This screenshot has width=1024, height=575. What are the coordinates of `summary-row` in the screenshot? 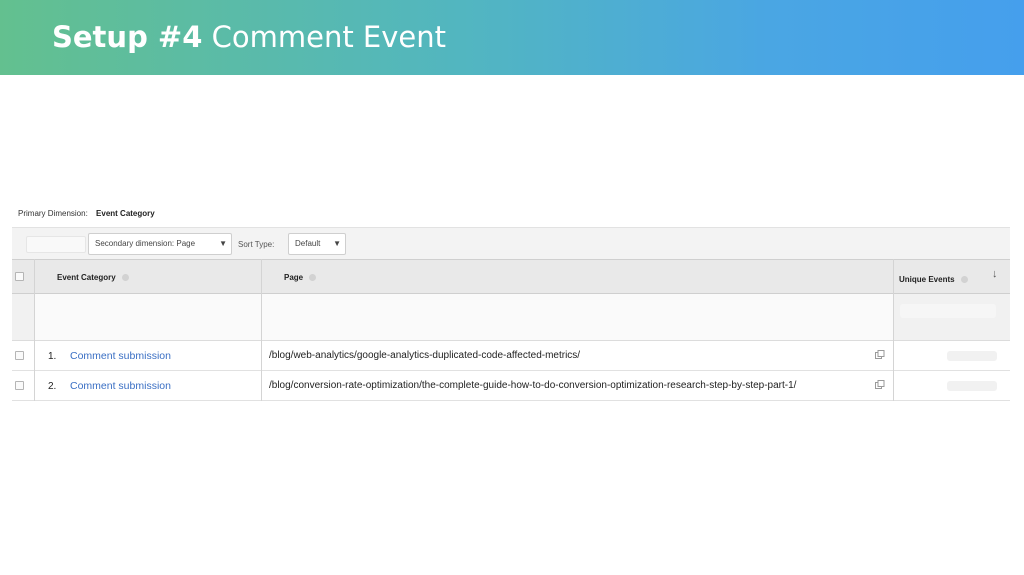 It's located at (511, 317).